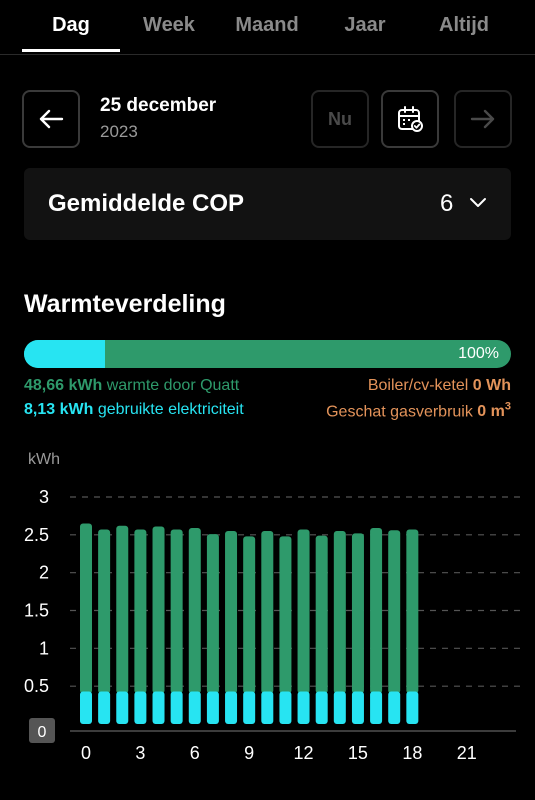  I want to click on heat-distribution-bar: 100%, so click(267, 354).